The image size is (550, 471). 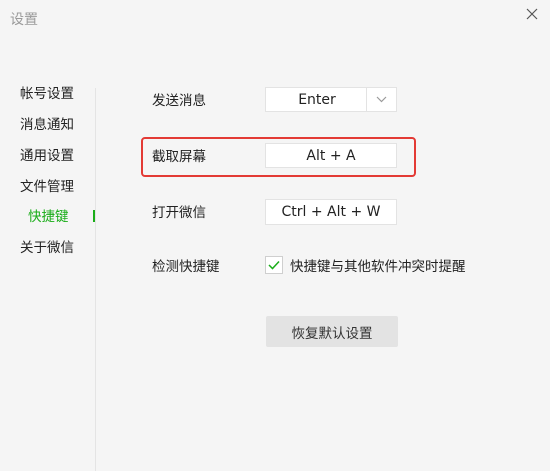 What do you see at coordinates (47, 125) in the screenshot?
I see `sidebar-item-notifications: 消息通知` at bounding box center [47, 125].